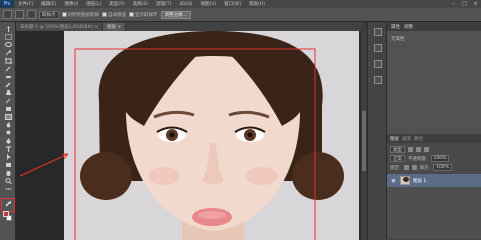 The width and height of the screenshot is (481, 240). What do you see at coordinates (116, 4) in the screenshot?
I see `menu-type: 类型(Y)` at bounding box center [116, 4].